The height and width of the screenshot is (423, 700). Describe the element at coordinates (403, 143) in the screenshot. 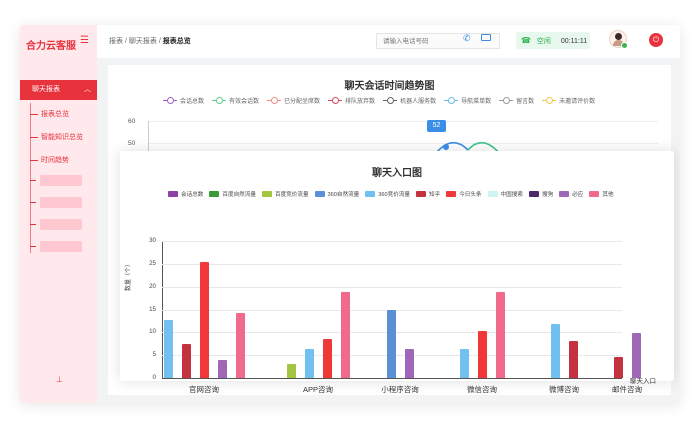

I see `trend-gridline` at that location.